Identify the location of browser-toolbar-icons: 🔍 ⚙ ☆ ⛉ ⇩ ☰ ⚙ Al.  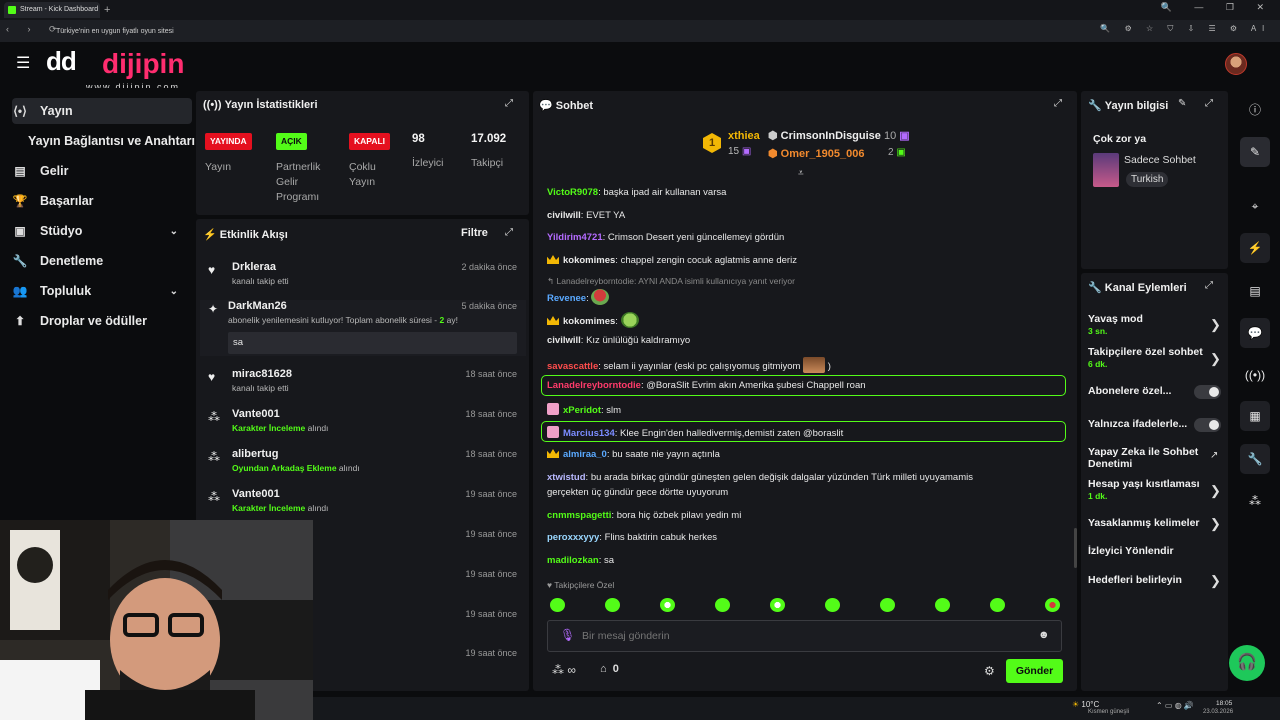
(1185, 29).